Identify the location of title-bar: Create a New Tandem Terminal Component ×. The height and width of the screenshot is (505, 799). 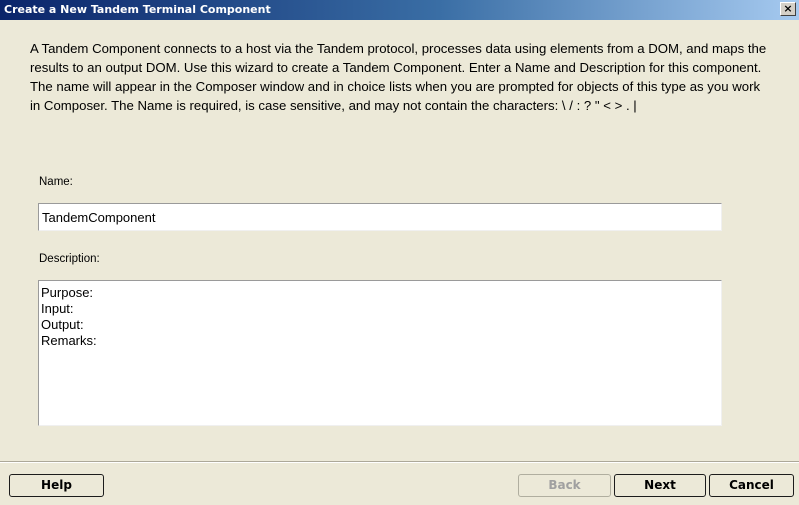
(399, 10).